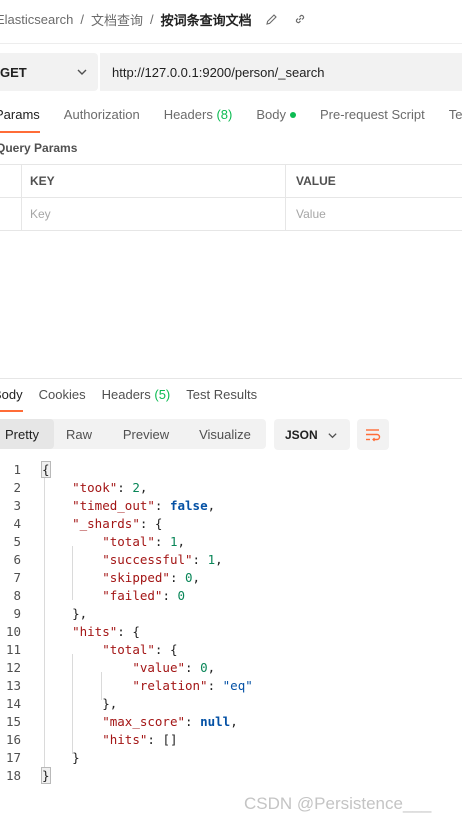  I want to click on query-params-table: KEY VALUE Key Value, so click(231, 197).